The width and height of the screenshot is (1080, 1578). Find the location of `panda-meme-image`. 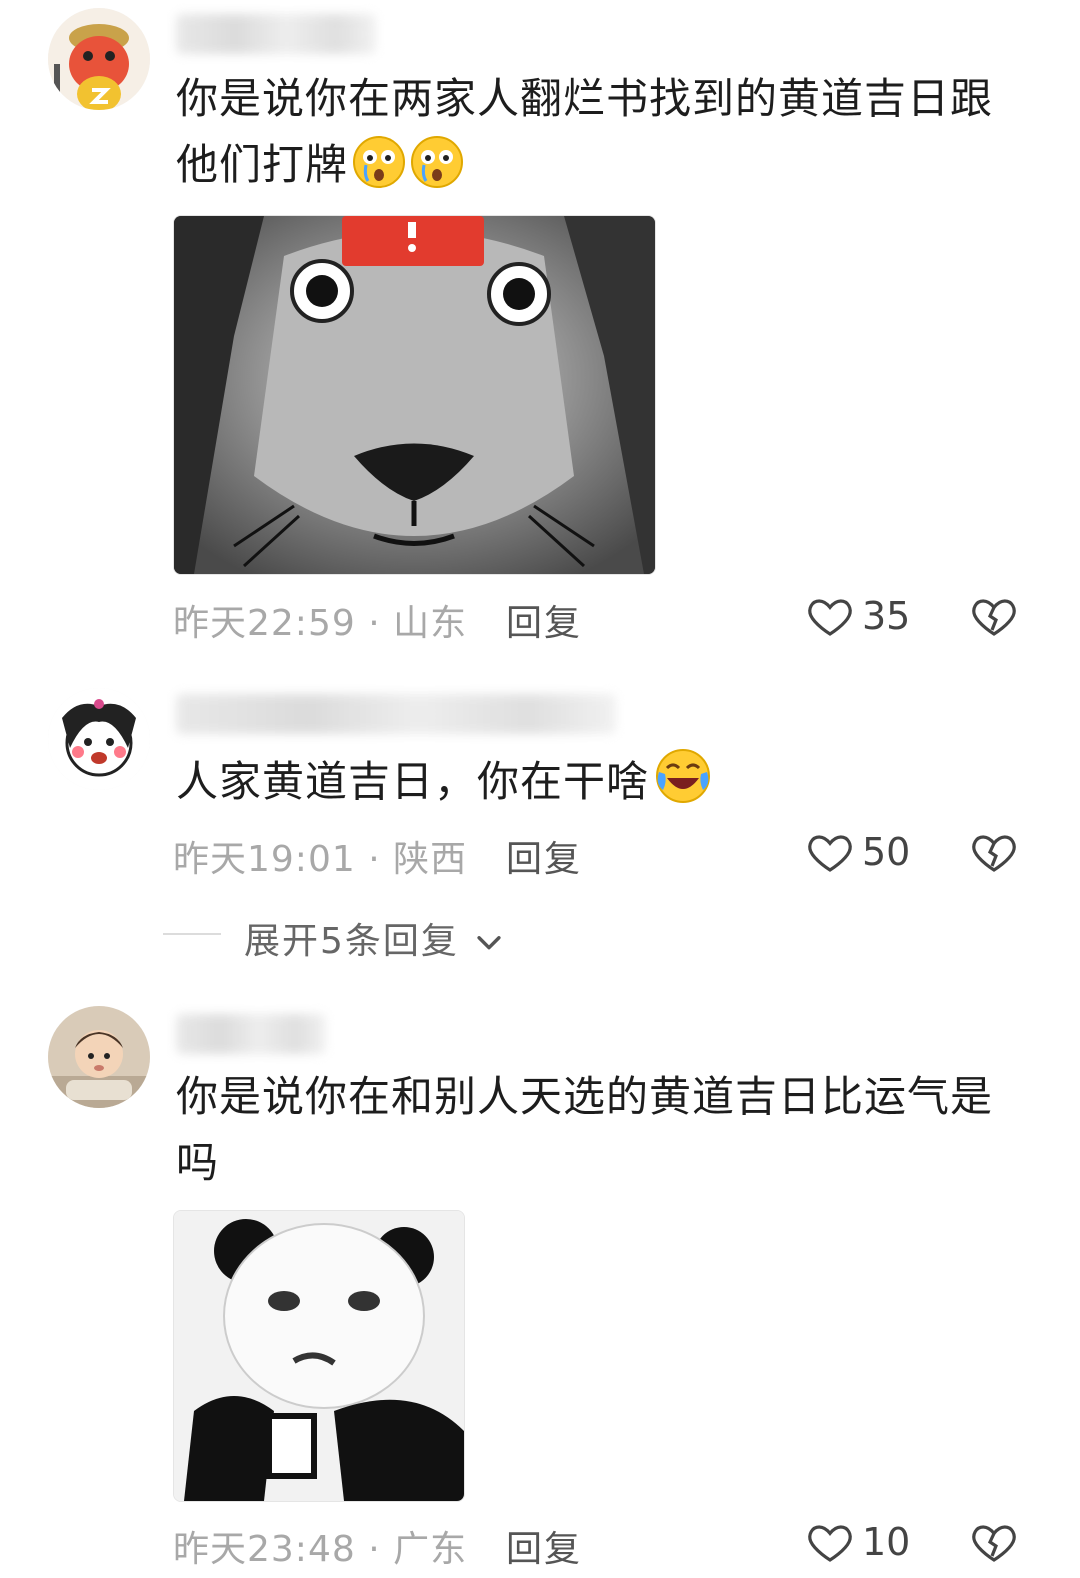

panda-meme-image is located at coordinates (319, 1356).